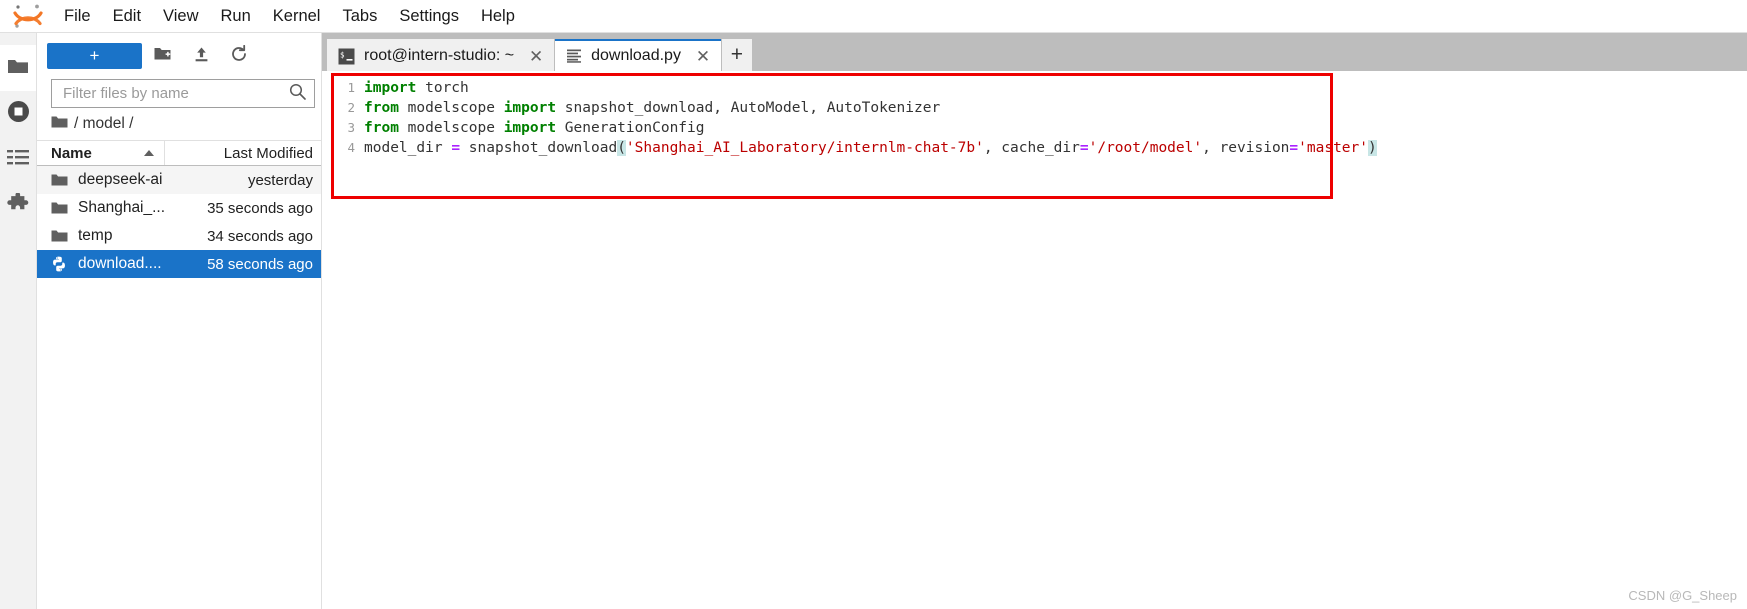  What do you see at coordinates (77, 16) in the screenshot?
I see `menu-item-file: File` at bounding box center [77, 16].